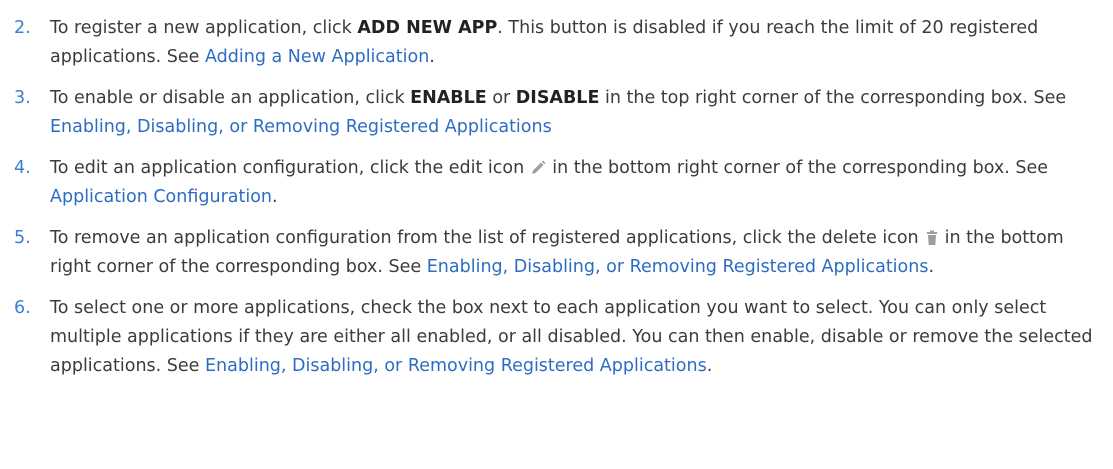 Image resolution: width=1113 pixels, height=469 pixels. What do you see at coordinates (22, 168) in the screenshot?
I see `step-number: 4.` at bounding box center [22, 168].